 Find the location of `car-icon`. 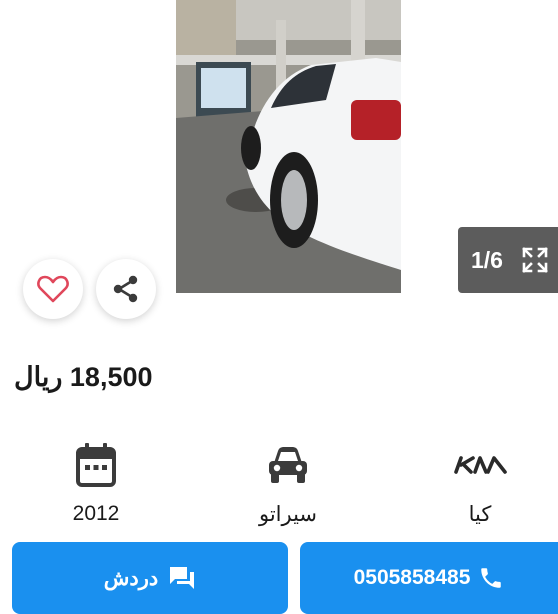

car-icon is located at coordinates (288, 465).